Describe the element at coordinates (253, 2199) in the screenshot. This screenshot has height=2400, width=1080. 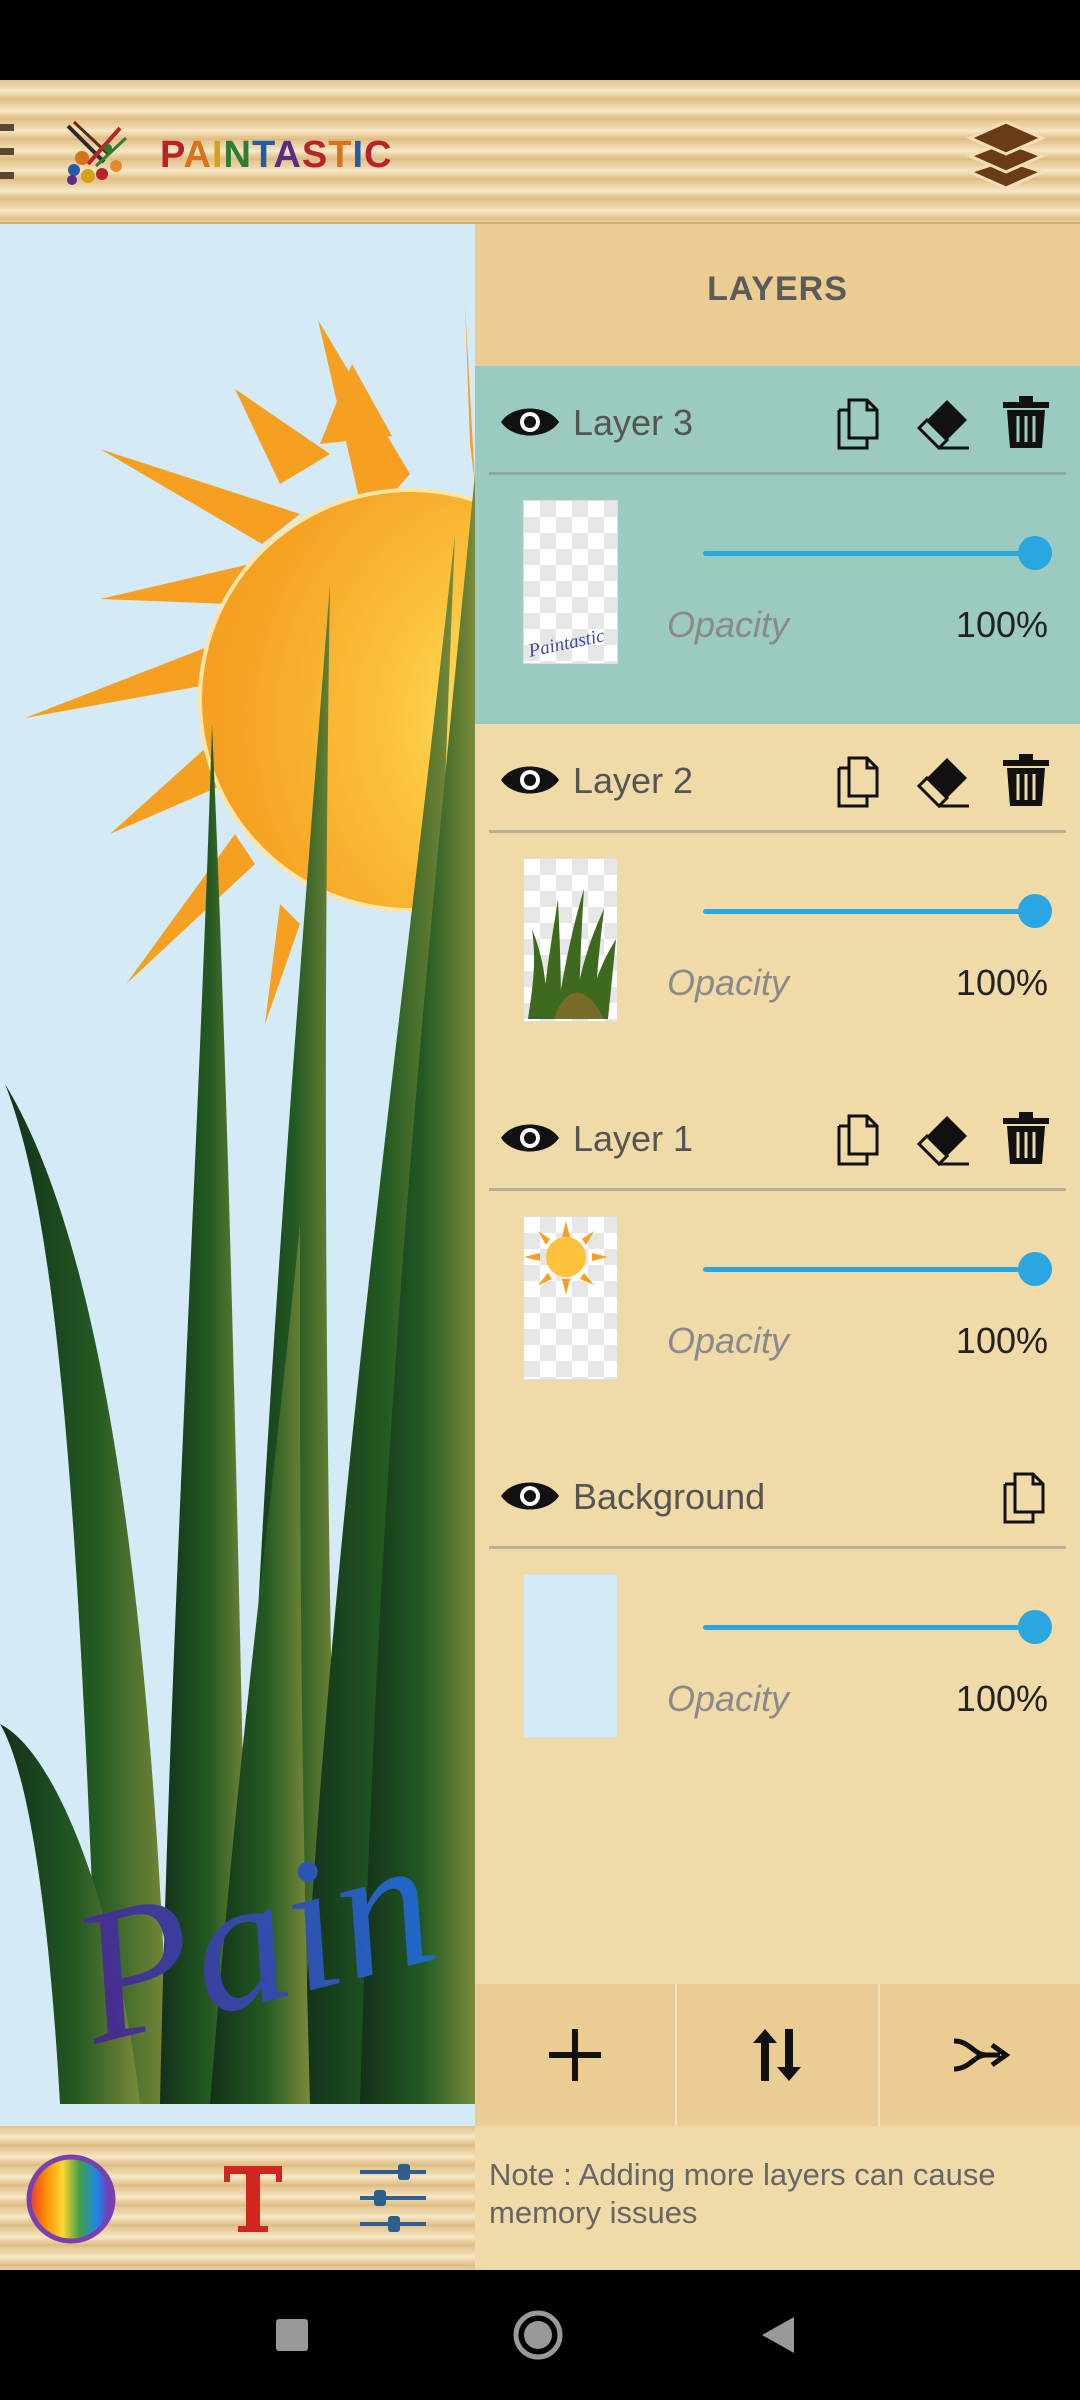
I see `text-tool-icon` at that location.